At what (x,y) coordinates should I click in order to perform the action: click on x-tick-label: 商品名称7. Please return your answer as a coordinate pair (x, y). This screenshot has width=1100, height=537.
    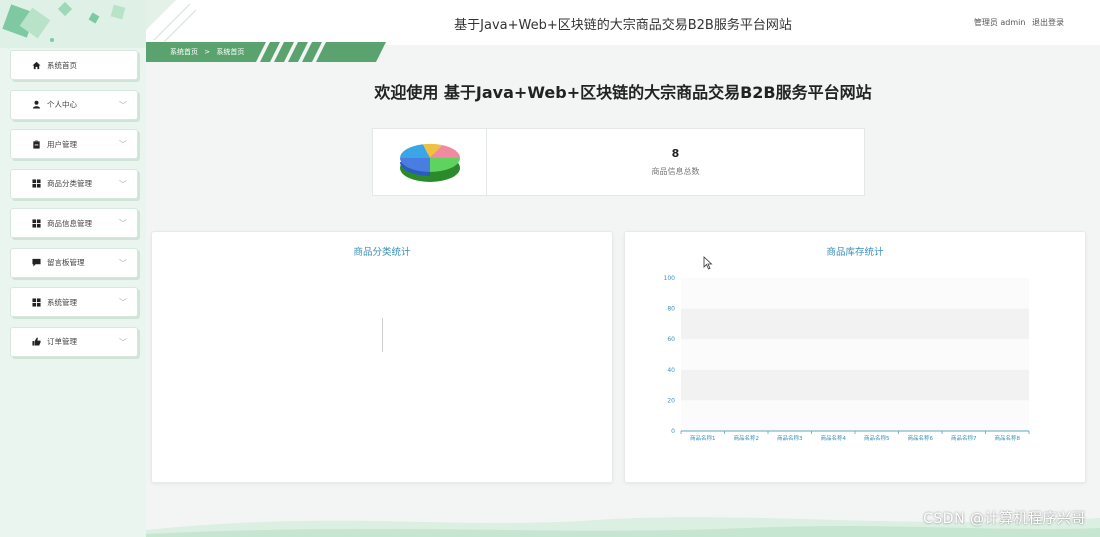
    Looking at the image, I should click on (964, 438).